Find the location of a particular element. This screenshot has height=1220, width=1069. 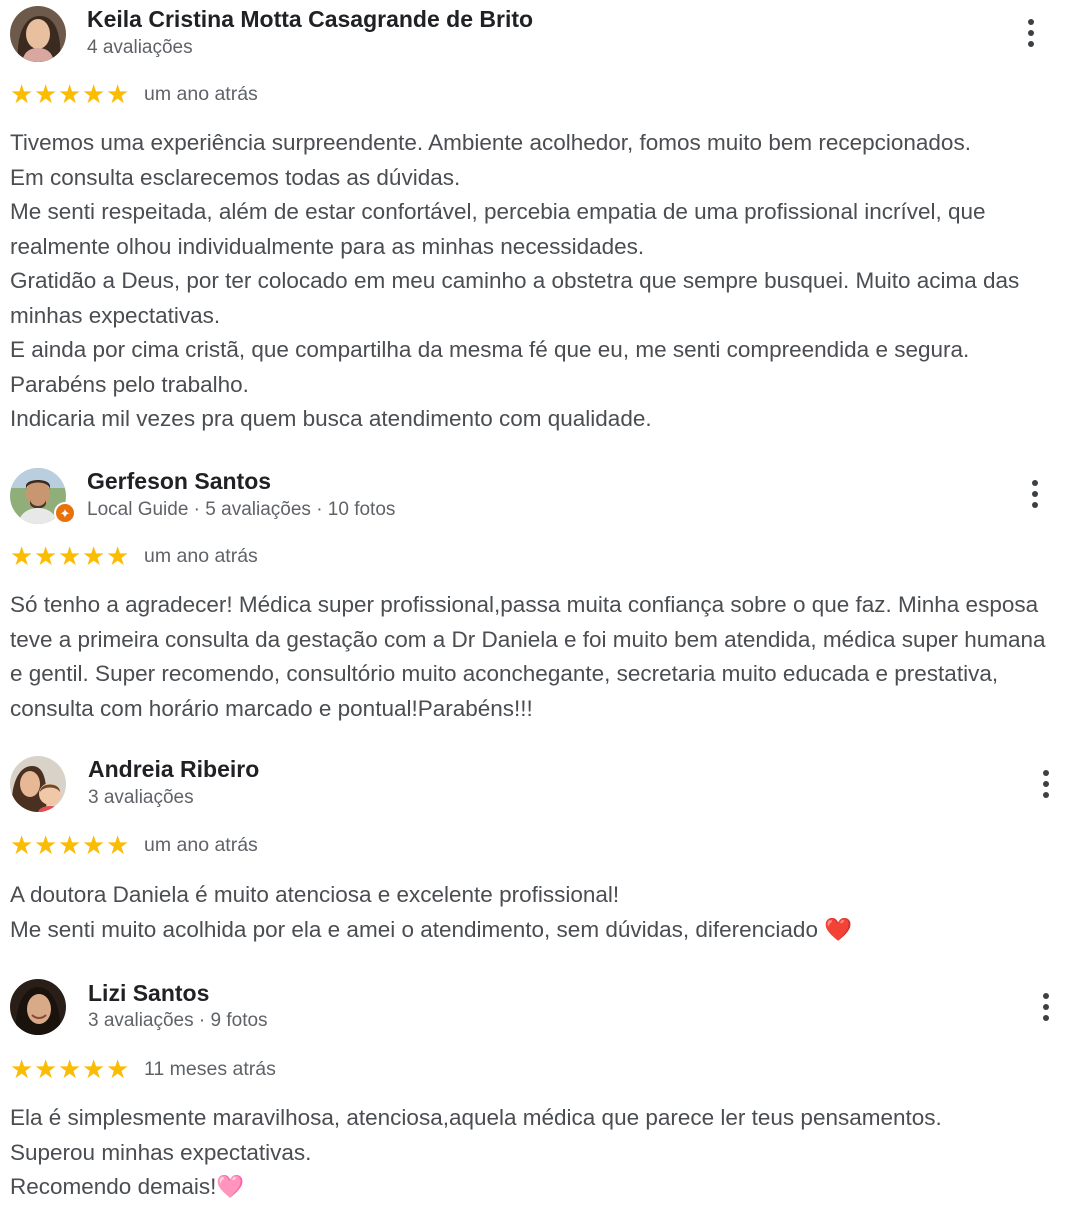

local-guide-star-icon: ✦ is located at coordinates (65, 513).